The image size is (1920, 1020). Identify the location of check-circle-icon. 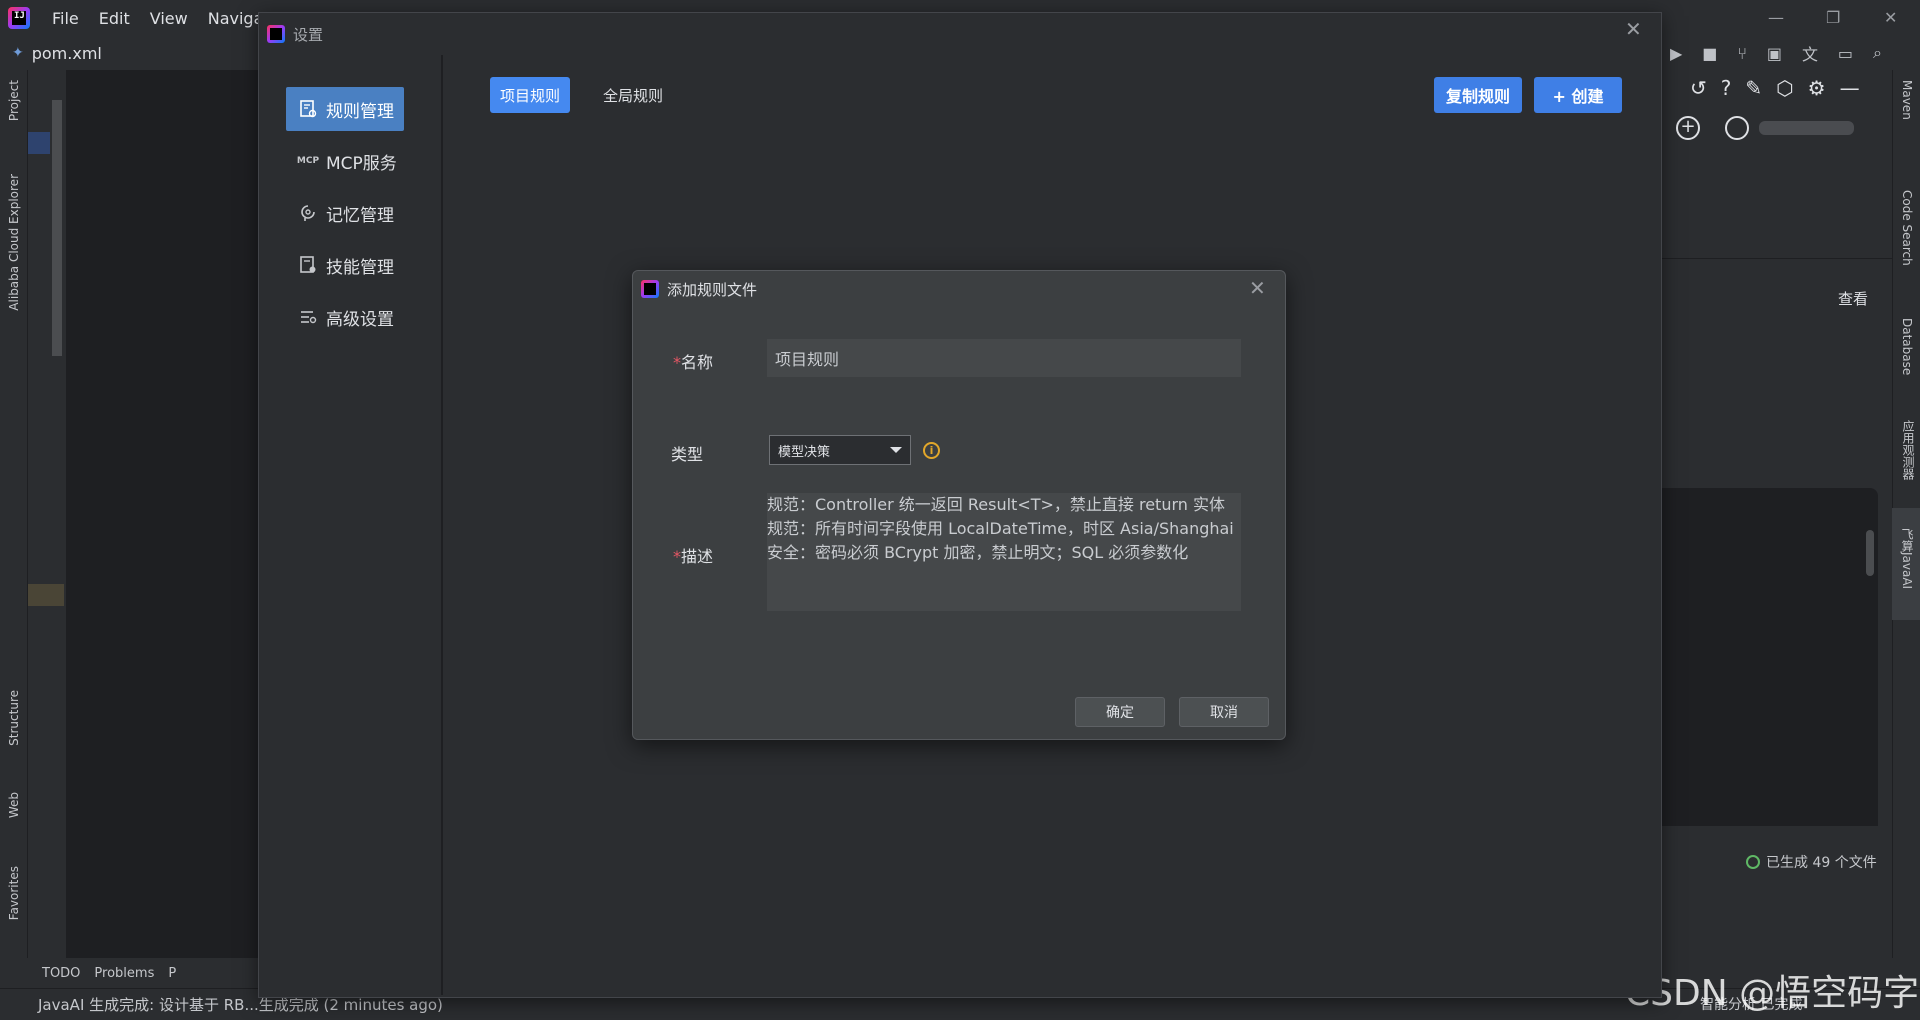
(1753, 862).